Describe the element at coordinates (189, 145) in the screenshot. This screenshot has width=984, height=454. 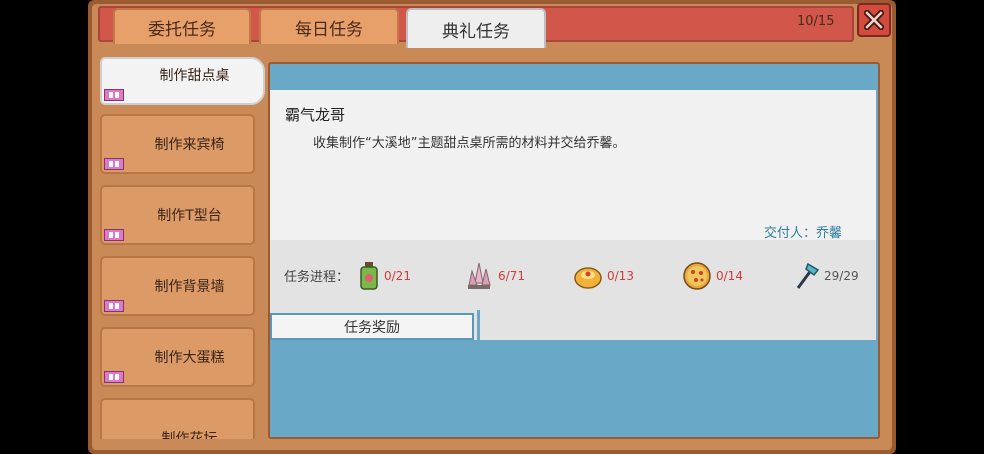
I see `sidebar-item-label: 制作来宾椅` at that location.